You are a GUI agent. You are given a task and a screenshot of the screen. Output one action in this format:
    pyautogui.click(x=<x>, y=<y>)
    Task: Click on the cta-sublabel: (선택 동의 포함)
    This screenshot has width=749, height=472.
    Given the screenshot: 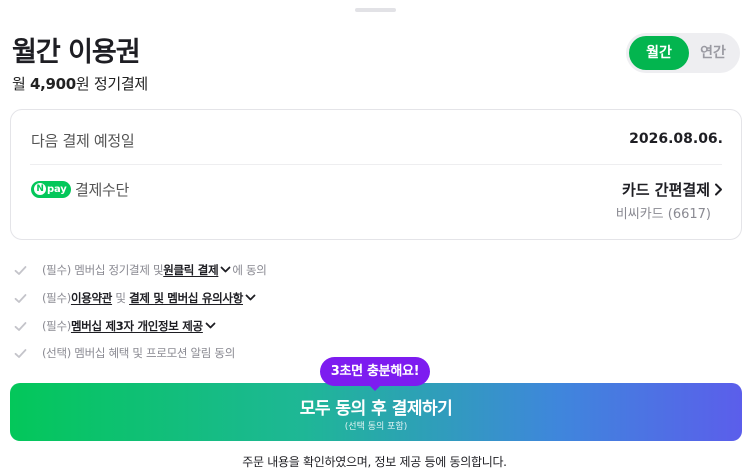 What is the action you would take?
    pyautogui.click(x=376, y=427)
    